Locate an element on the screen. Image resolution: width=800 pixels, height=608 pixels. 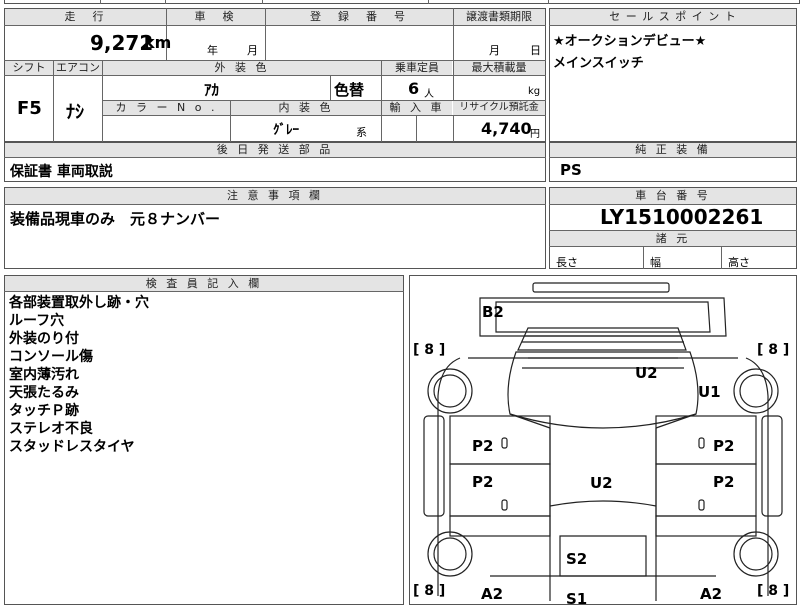
aircon-value: ﾅｼ is located at coordinates (75, 112).